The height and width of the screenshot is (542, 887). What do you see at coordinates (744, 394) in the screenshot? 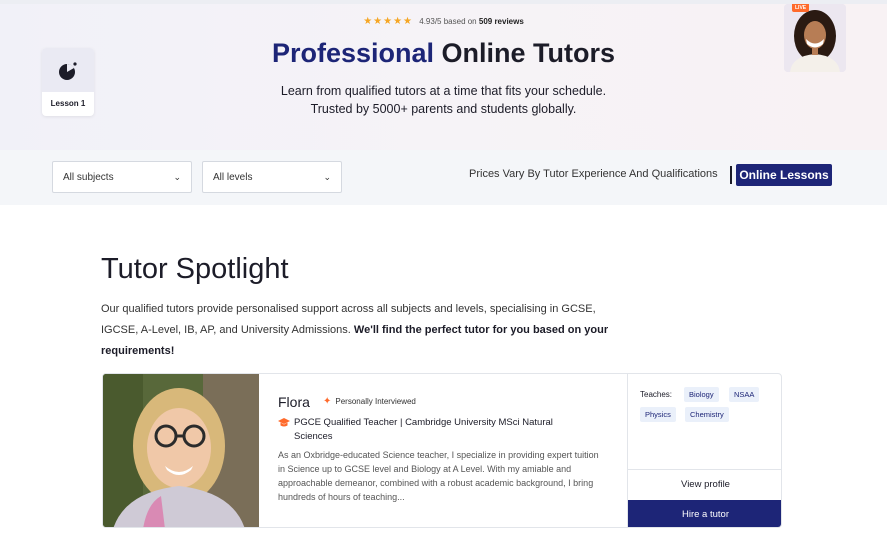
I see `subject-tag: NSAA` at bounding box center [744, 394].